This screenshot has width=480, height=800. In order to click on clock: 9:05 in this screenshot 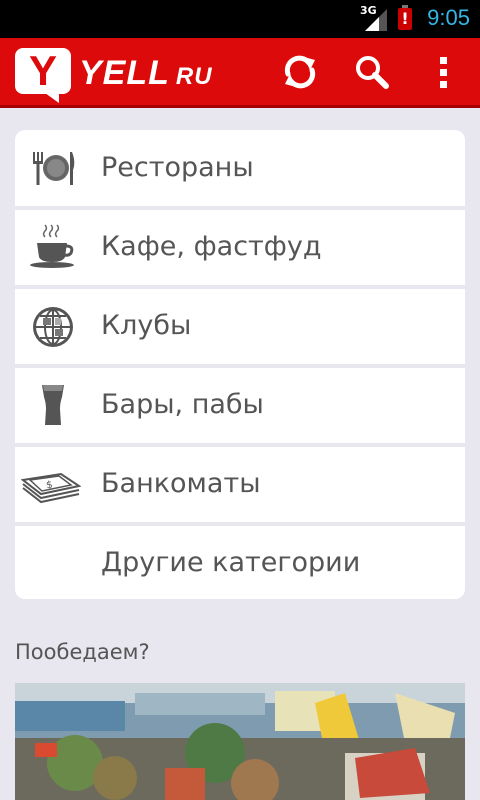, I will do `click(448, 17)`.